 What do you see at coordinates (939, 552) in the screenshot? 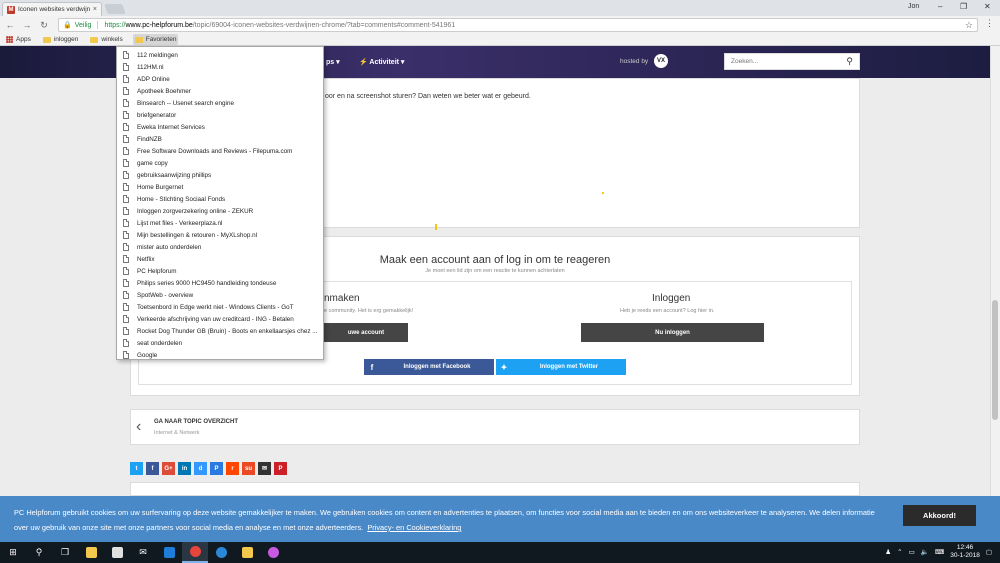
I see `keyboard-icon: ⌨` at bounding box center [939, 552].